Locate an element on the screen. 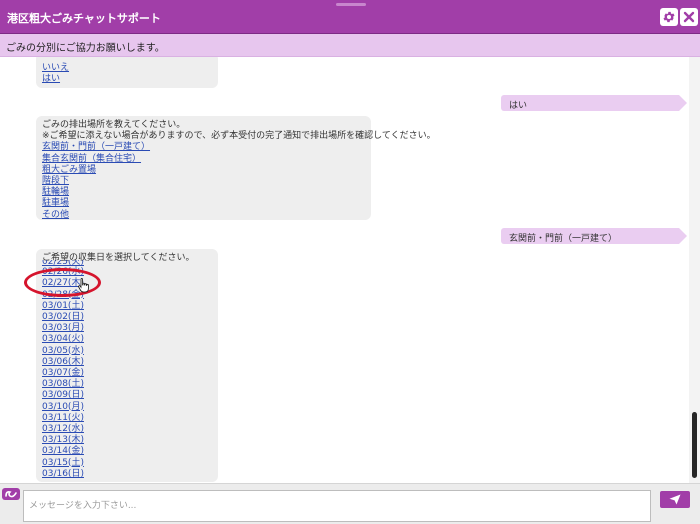 The image size is (700, 524). date-option: 03/04(火) is located at coordinates (127, 339).